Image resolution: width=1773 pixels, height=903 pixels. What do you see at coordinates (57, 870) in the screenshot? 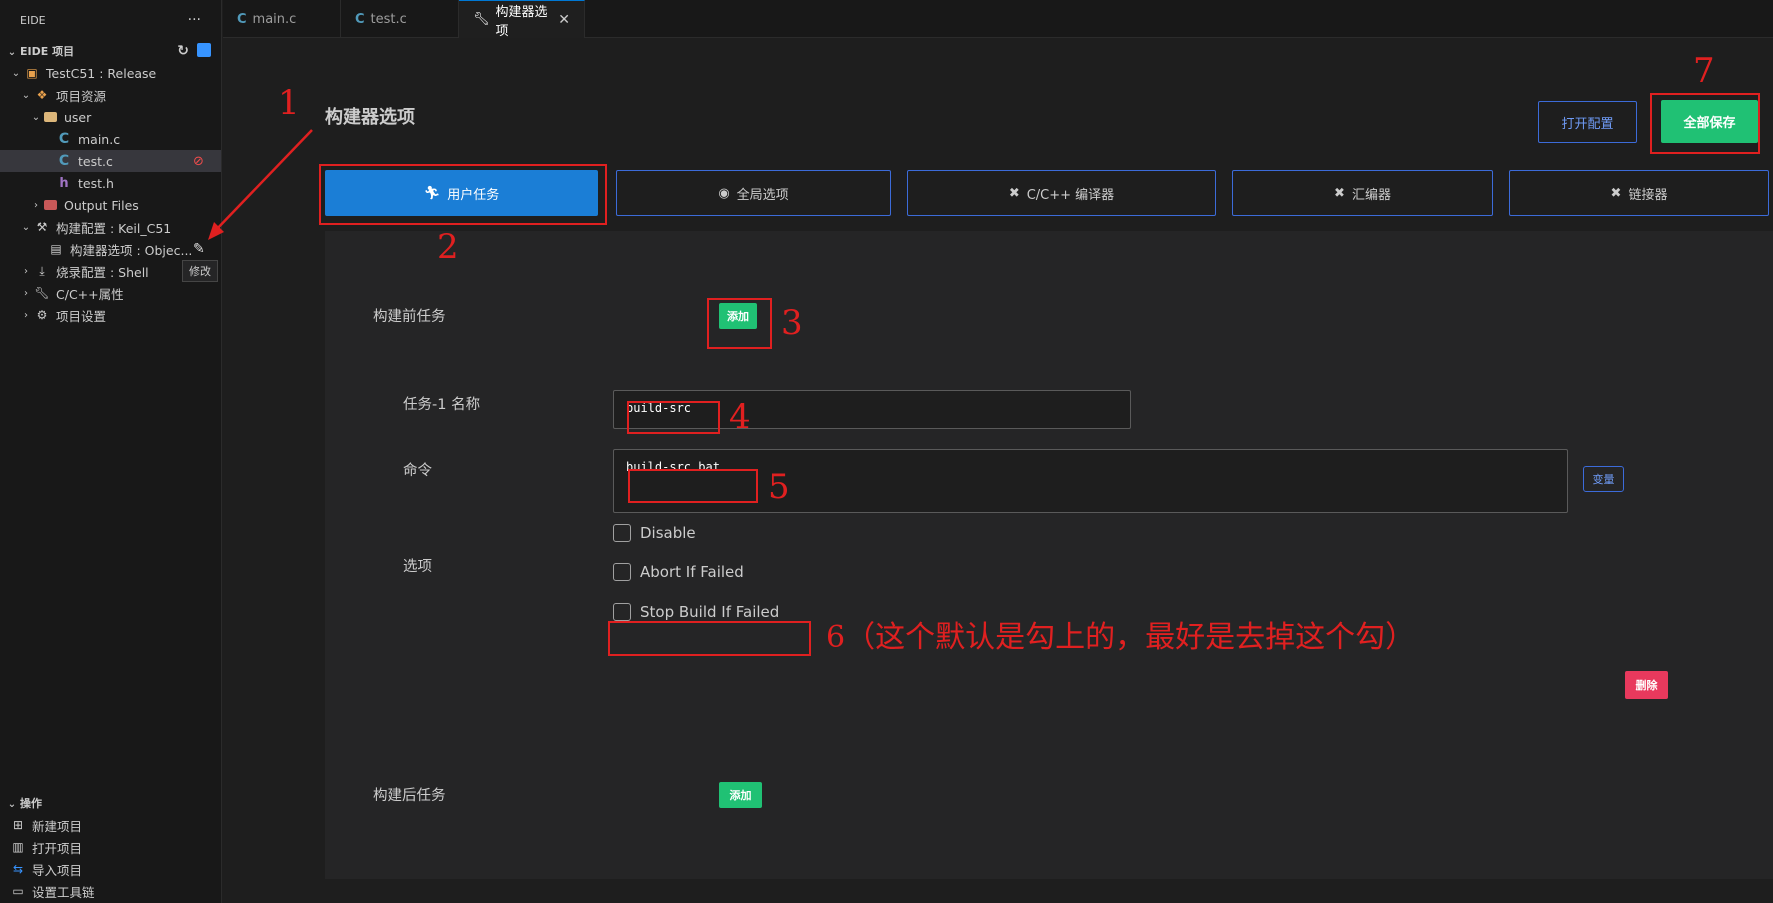
I see `op-label: 导入项目` at bounding box center [57, 870].